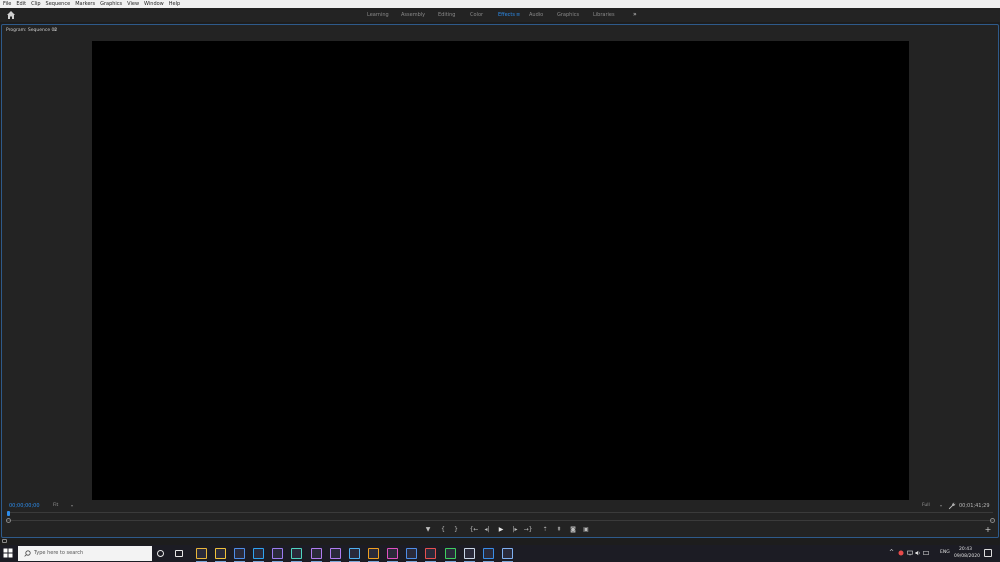  Describe the element at coordinates (201, 553) in the screenshot. I see `chrome-icon` at that location.